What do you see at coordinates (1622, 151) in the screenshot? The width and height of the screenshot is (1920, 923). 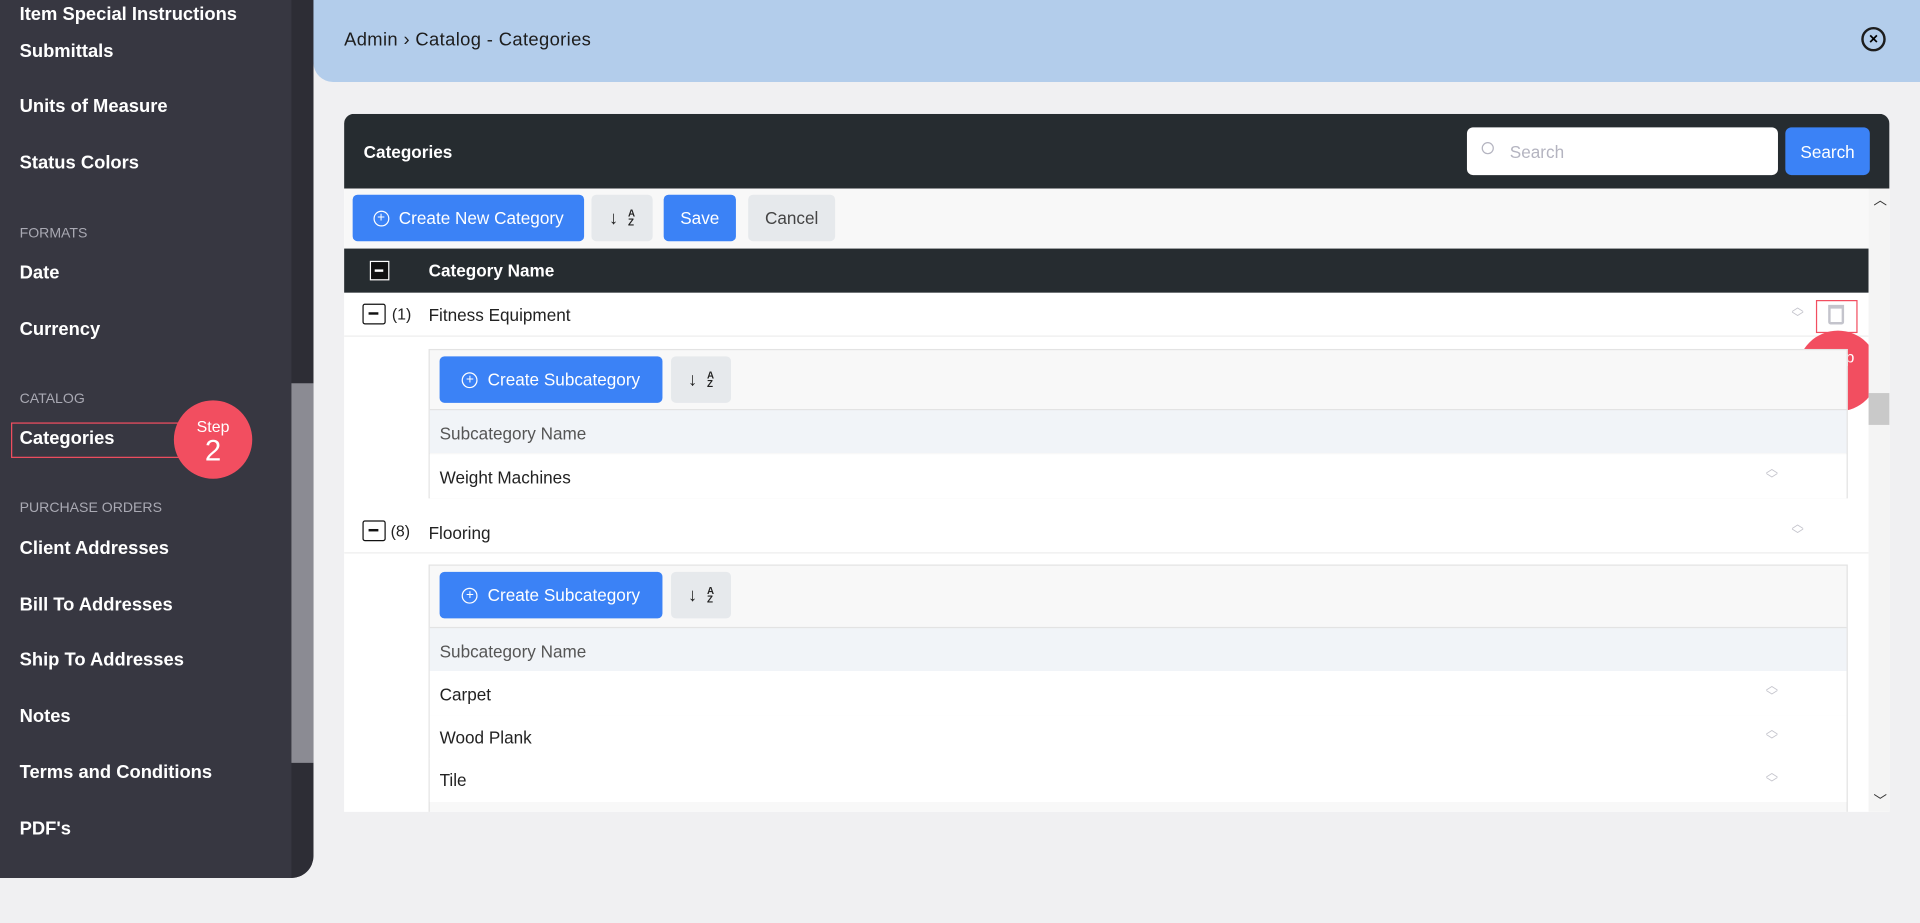 I see `search-input` at bounding box center [1622, 151].